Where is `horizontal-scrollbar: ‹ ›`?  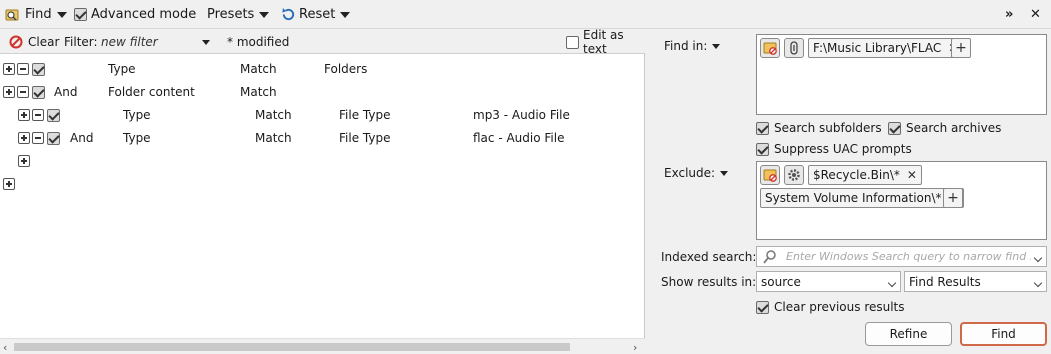
horizontal-scrollbar: ‹ › is located at coordinates (322, 346).